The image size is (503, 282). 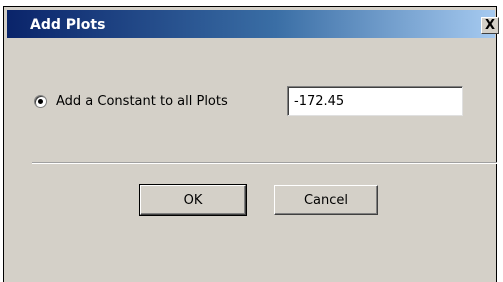 I want to click on separator-line, so click(x=264, y=163).